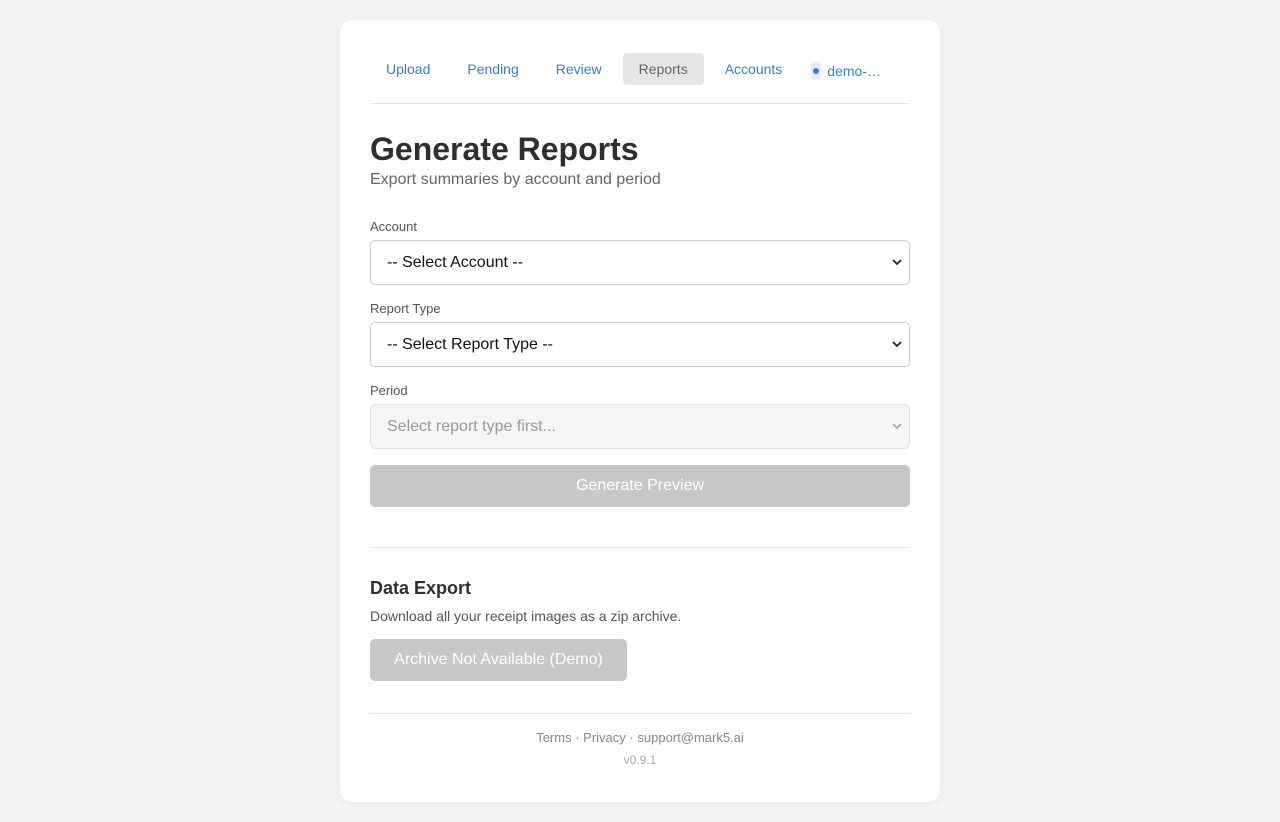  Describe the element at coordinates (640, 486) in the screenshot. I see `generate-preview-button: Generate Preview` at that location.